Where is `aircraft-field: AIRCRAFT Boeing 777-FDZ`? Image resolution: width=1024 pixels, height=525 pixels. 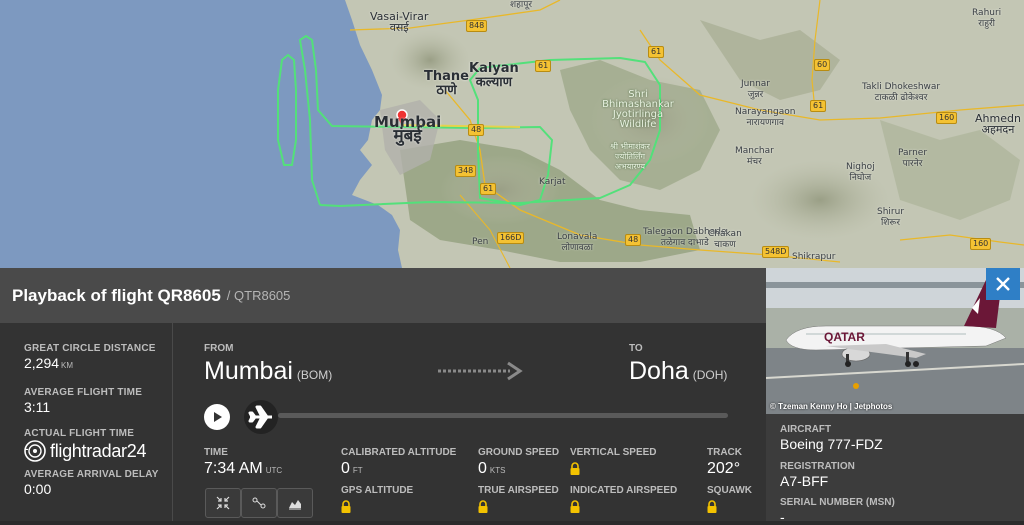 aircraft-field: AIRCRAFT Boeing 777-FDZ is located at coordinates (831, 438).